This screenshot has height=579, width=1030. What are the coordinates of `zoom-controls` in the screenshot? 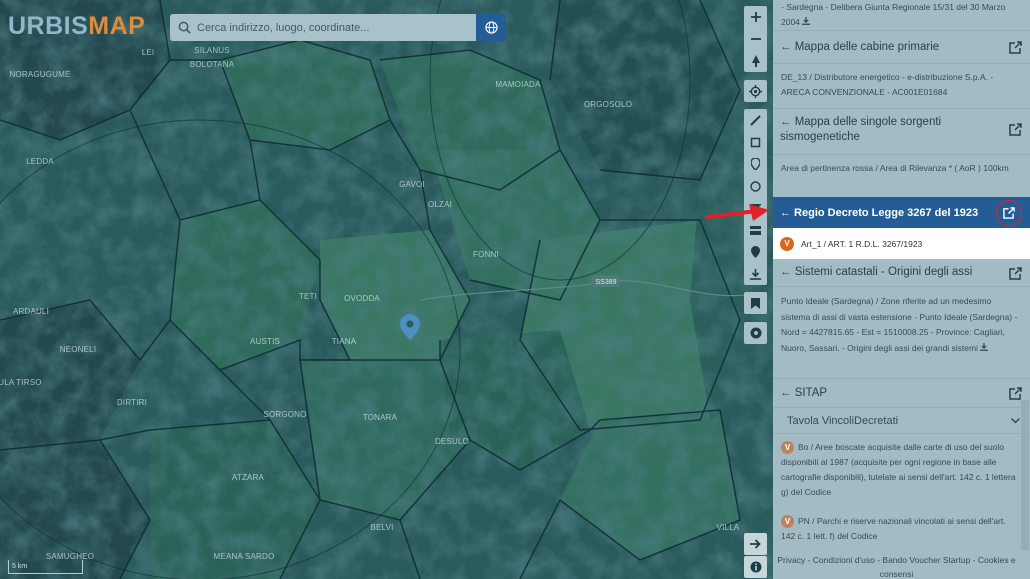 It's located at (755, 39).